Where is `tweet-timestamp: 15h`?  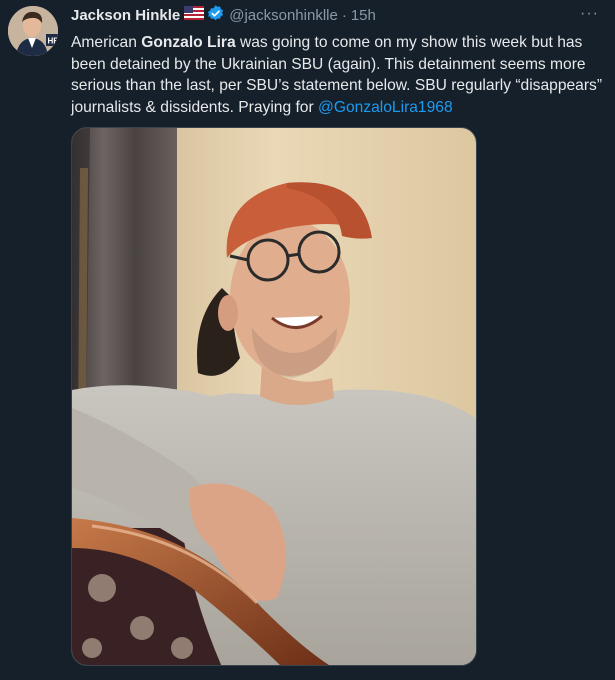 tweet-timestamp: 15h is located at coordinates (363, 16).